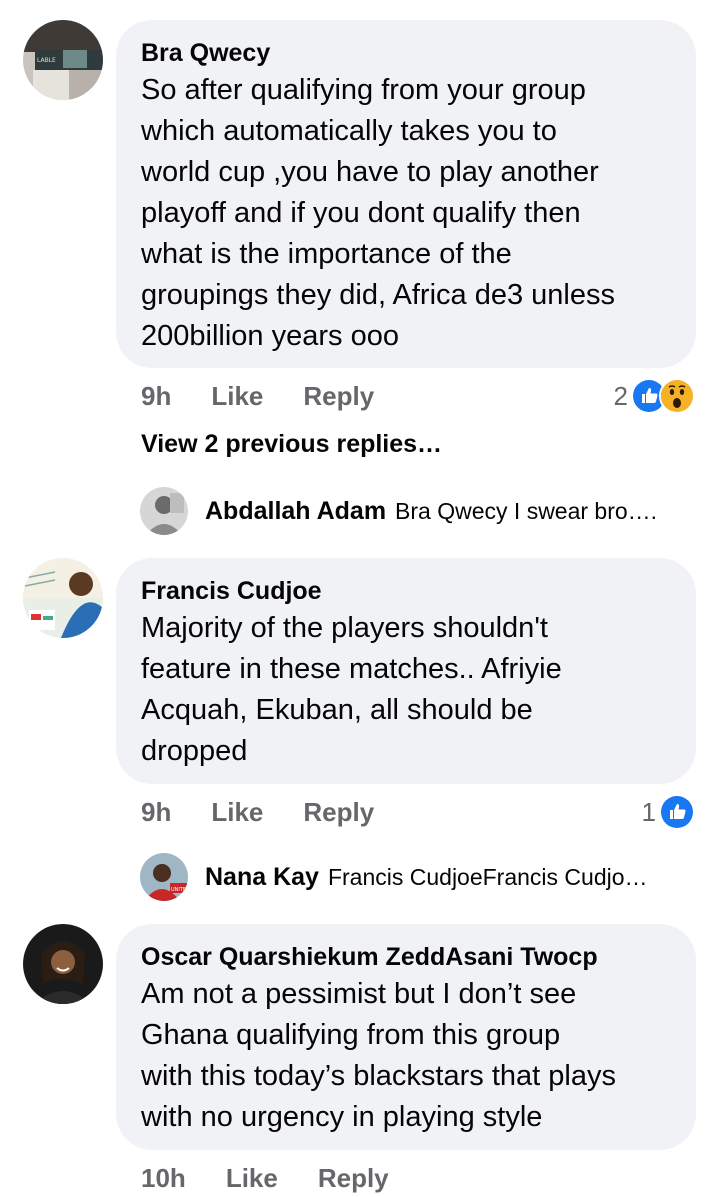 This screenshot has width=719, height=1197. Describe the element at coordinates (46, 60) in the screenshot. I see `svg-text: LABLE` at that location.